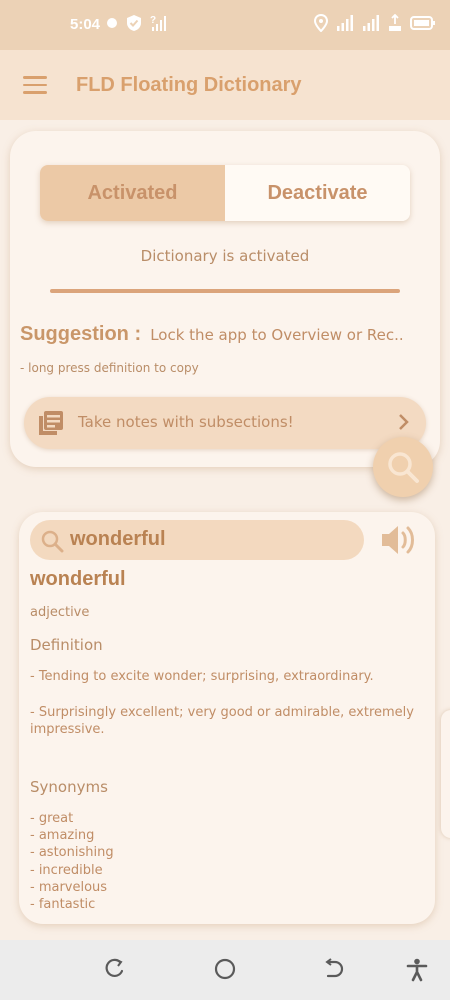 This screenshot has height=1000, width=450. I want to click on definition-heading: Definition, so click(66, 645).